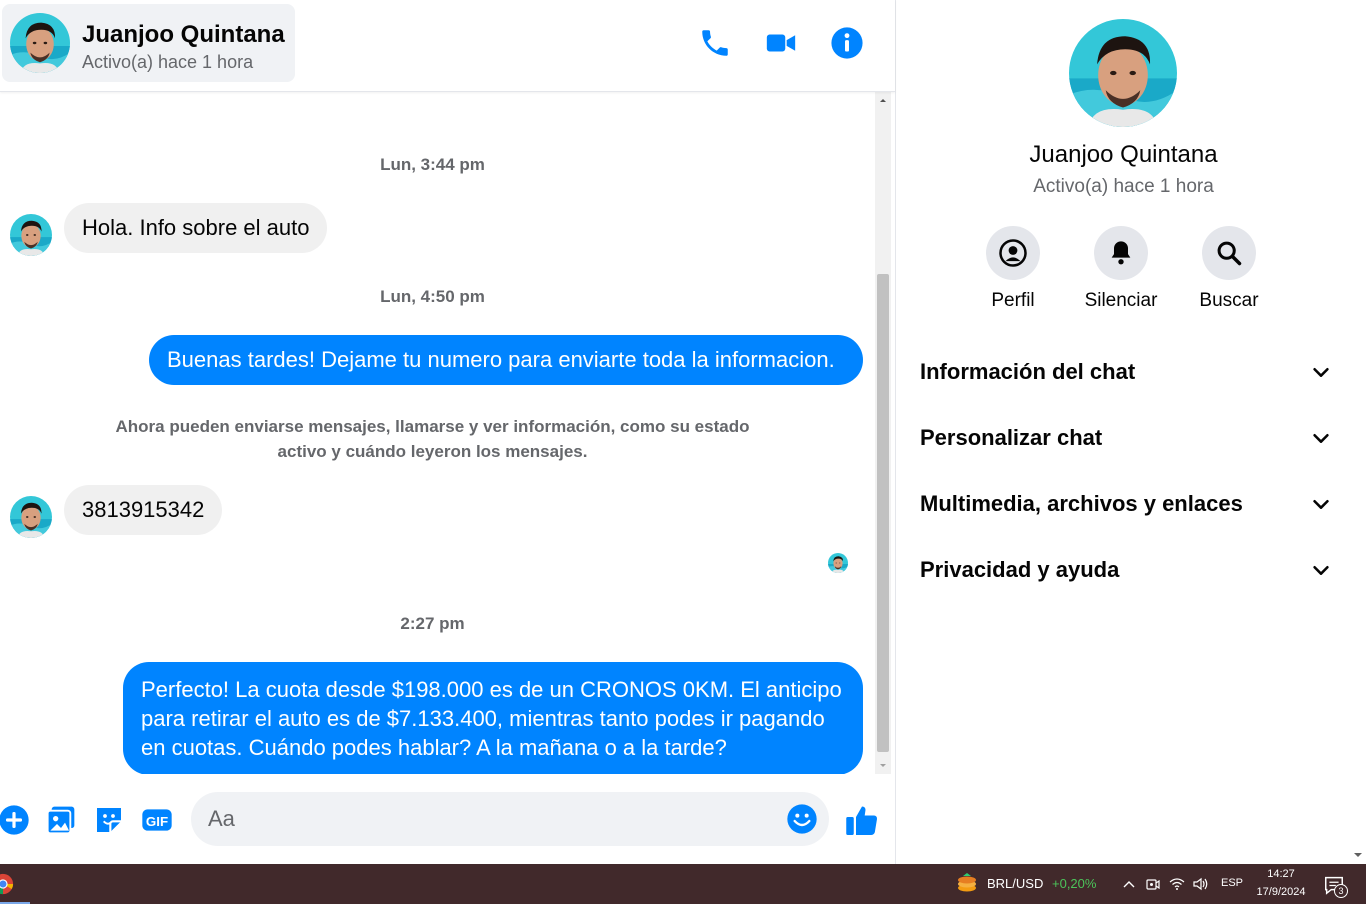  What do you see at coordinates (432, 296) in the screenshot?
I see `message-timestamp: Lun, 4:50 pm` at bounding box center [432, 296].